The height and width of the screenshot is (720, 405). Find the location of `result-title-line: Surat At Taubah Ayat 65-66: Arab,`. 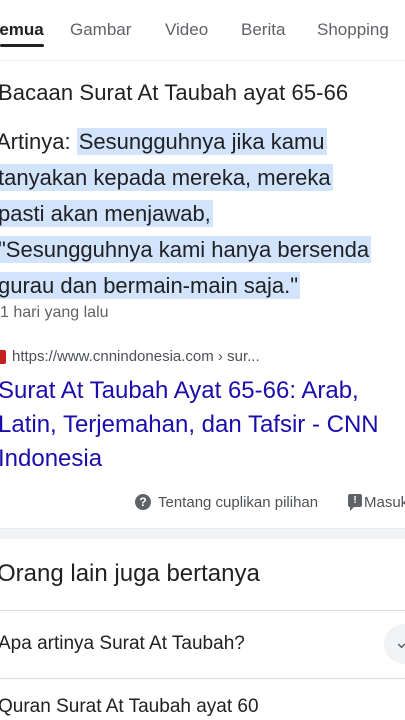

result-title-line: Surat At Taubah Ayat 65-66: Arab, is located at coordinates (202, 391).